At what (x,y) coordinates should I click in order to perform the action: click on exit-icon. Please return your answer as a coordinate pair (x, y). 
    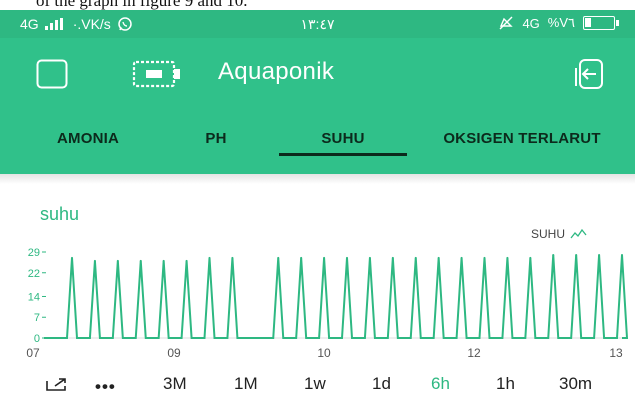
    Looking at the image, I should click on (589, 74).